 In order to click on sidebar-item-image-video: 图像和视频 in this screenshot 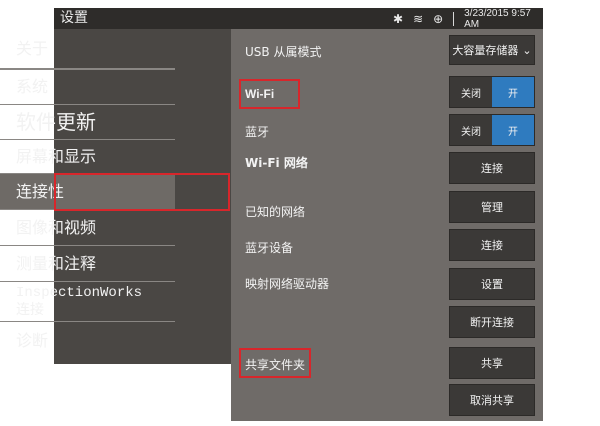, I will do `click(87, 228)`.